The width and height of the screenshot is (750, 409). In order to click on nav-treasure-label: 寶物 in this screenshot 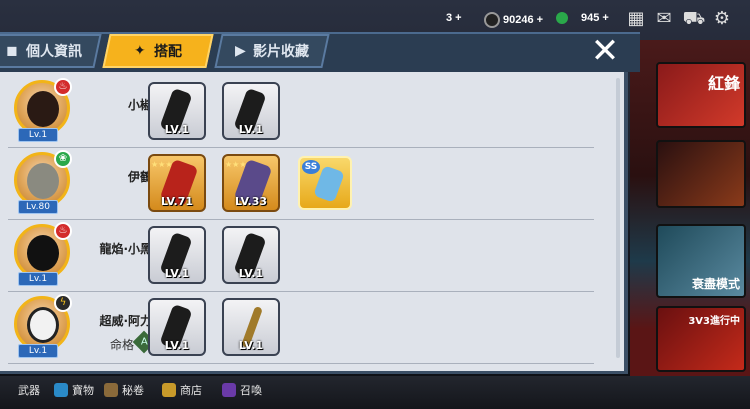, I will do `click(83, 390)`.